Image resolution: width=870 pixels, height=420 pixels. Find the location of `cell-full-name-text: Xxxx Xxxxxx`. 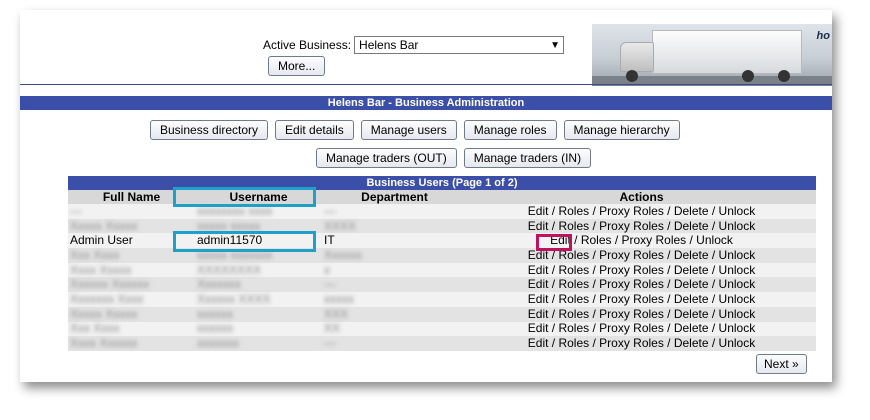

cell-full-name-text: Xxxx Xxxxxx is located at coordinates (104, 343).